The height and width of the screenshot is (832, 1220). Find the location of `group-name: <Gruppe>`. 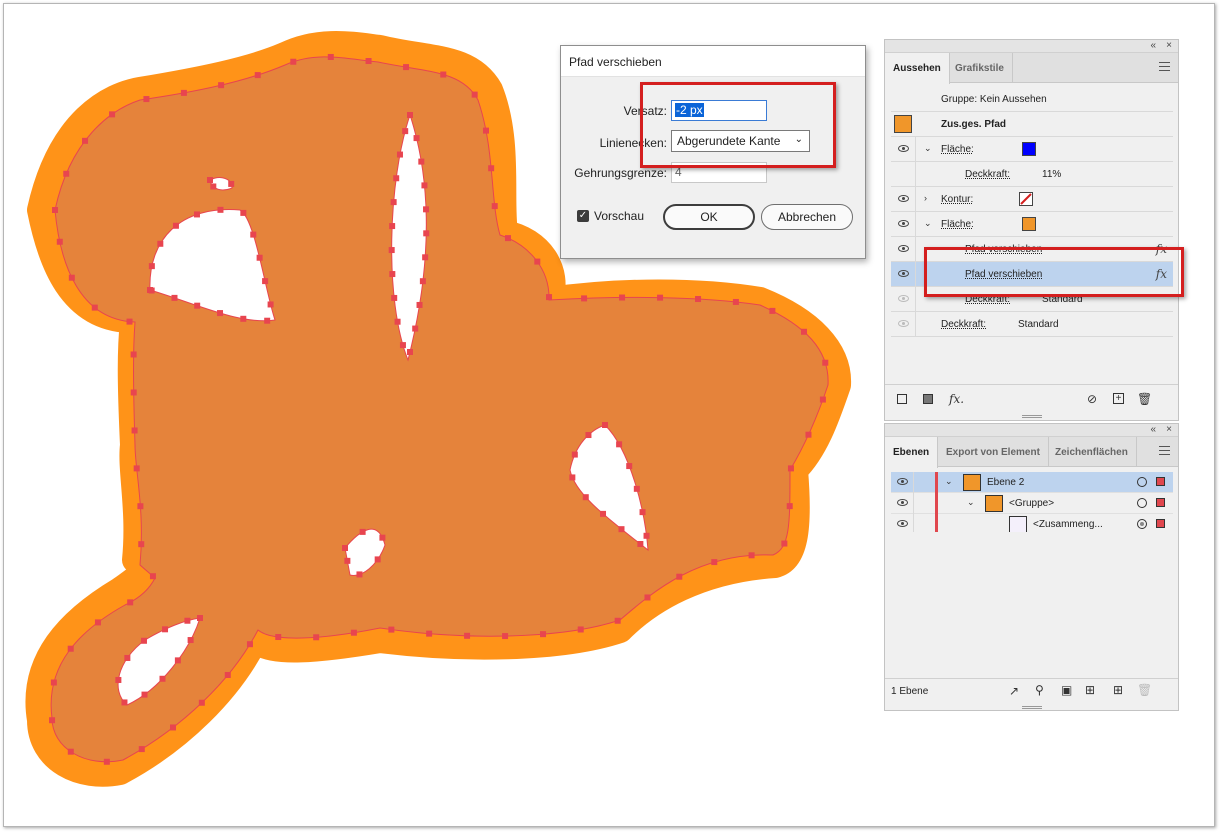

group-name: <Gruppe> is located at coordinates (1031, 503).